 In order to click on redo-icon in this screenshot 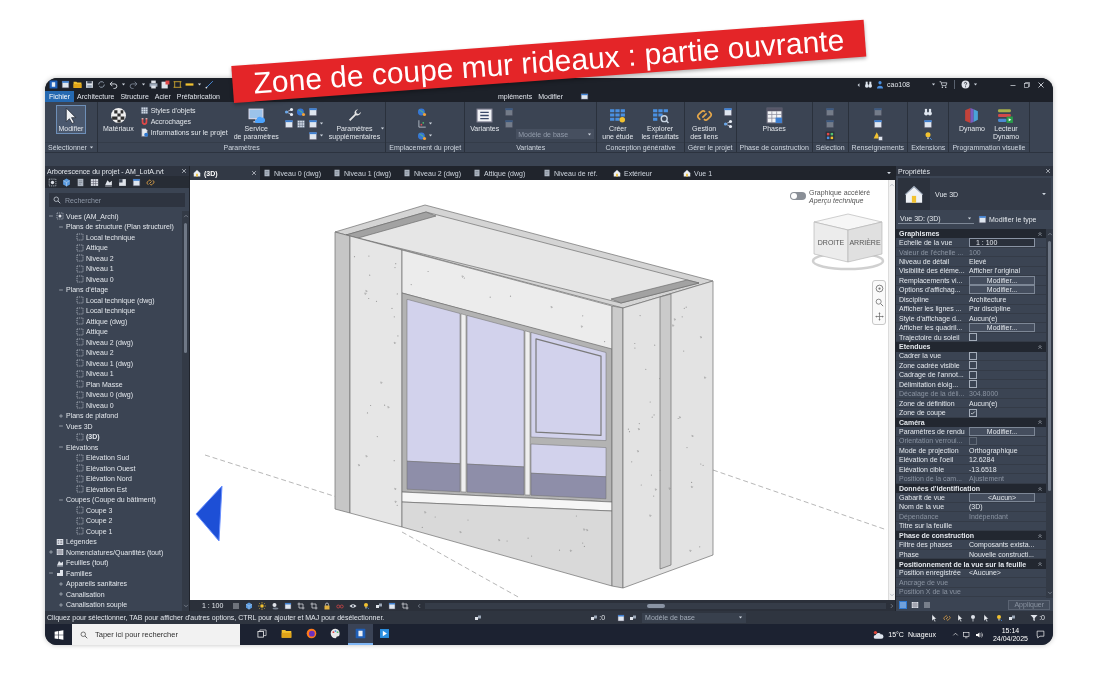, I will do `click(133, 84)`.